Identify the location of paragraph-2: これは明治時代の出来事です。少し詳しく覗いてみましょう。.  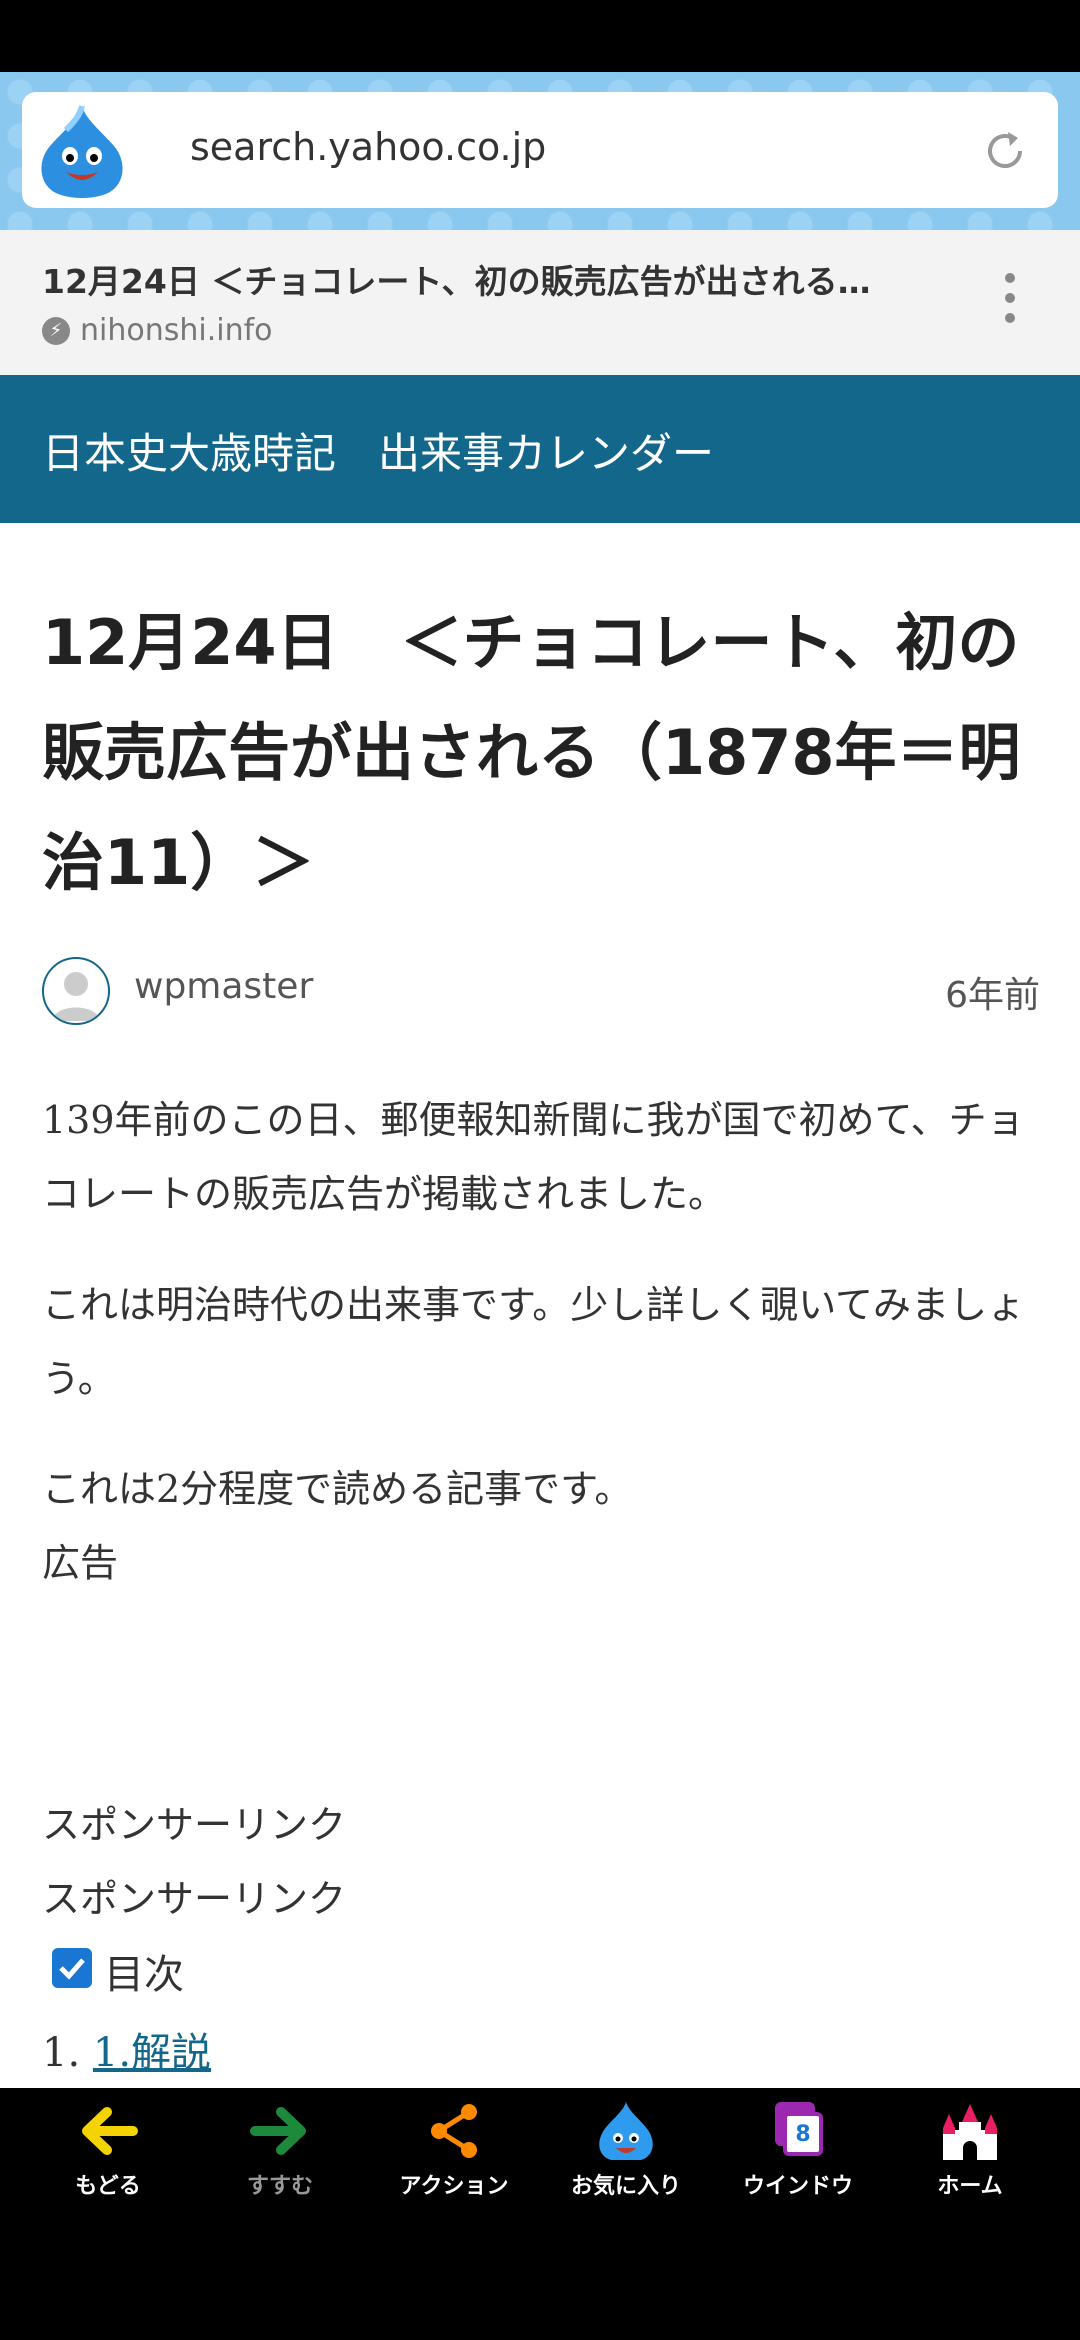
(534, 1342).